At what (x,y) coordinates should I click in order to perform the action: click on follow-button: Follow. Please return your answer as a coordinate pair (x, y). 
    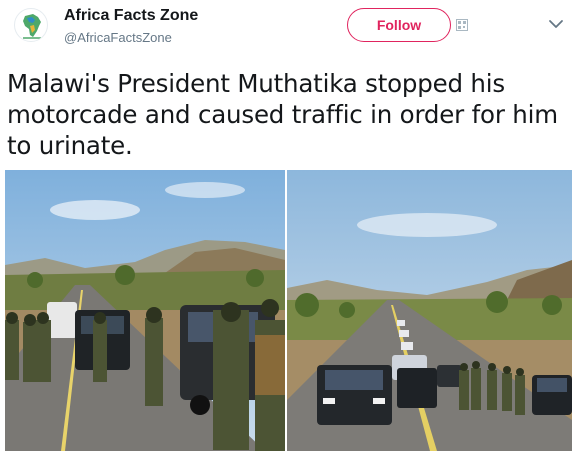
    Looking at the image, I should click on (399, 25).